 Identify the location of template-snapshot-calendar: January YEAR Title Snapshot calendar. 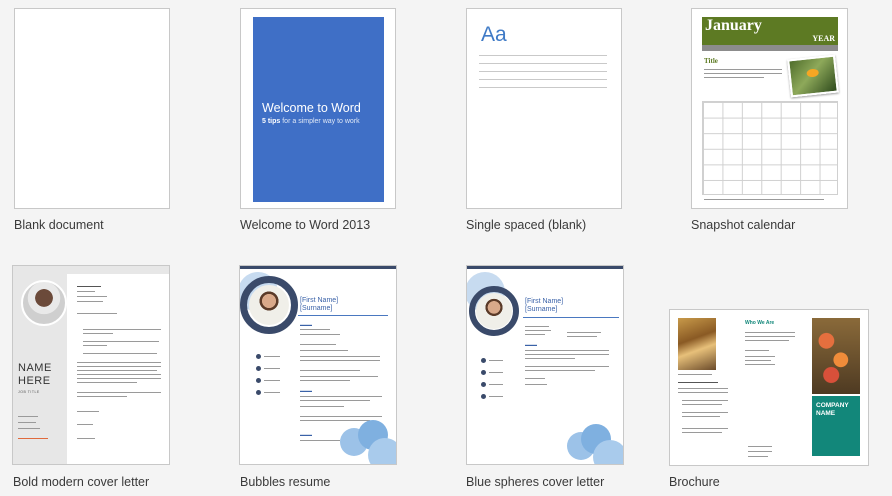
(771, 122).